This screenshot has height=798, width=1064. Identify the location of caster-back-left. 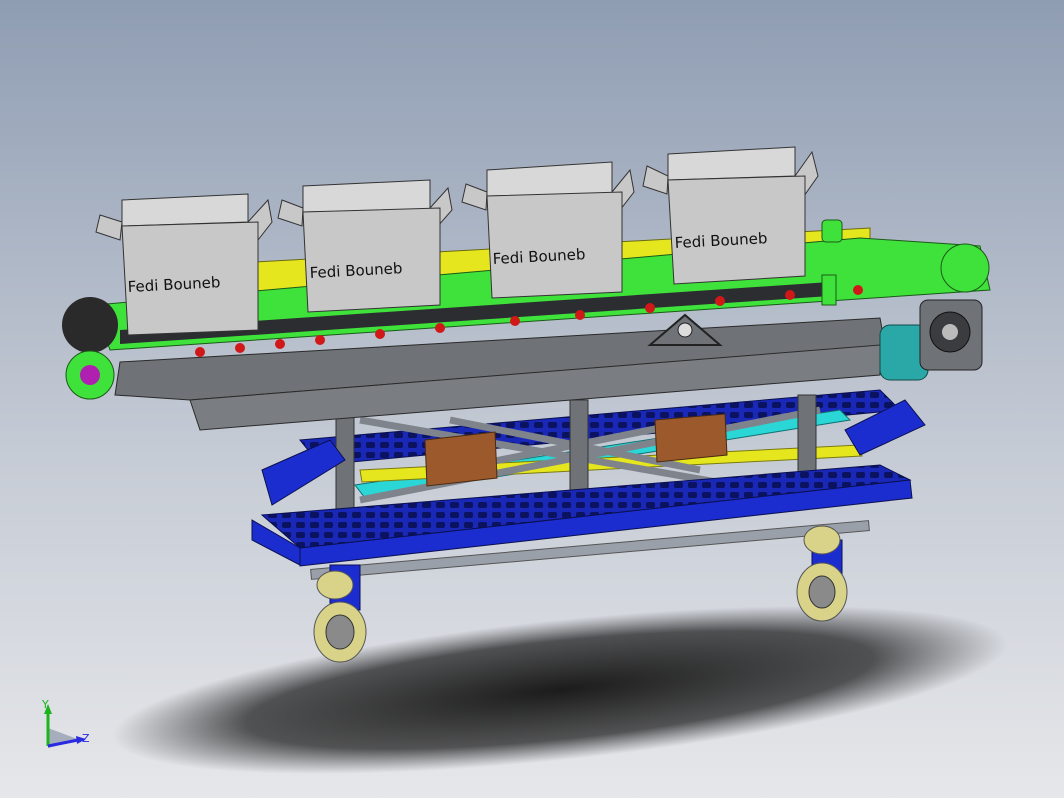
(335, 585).